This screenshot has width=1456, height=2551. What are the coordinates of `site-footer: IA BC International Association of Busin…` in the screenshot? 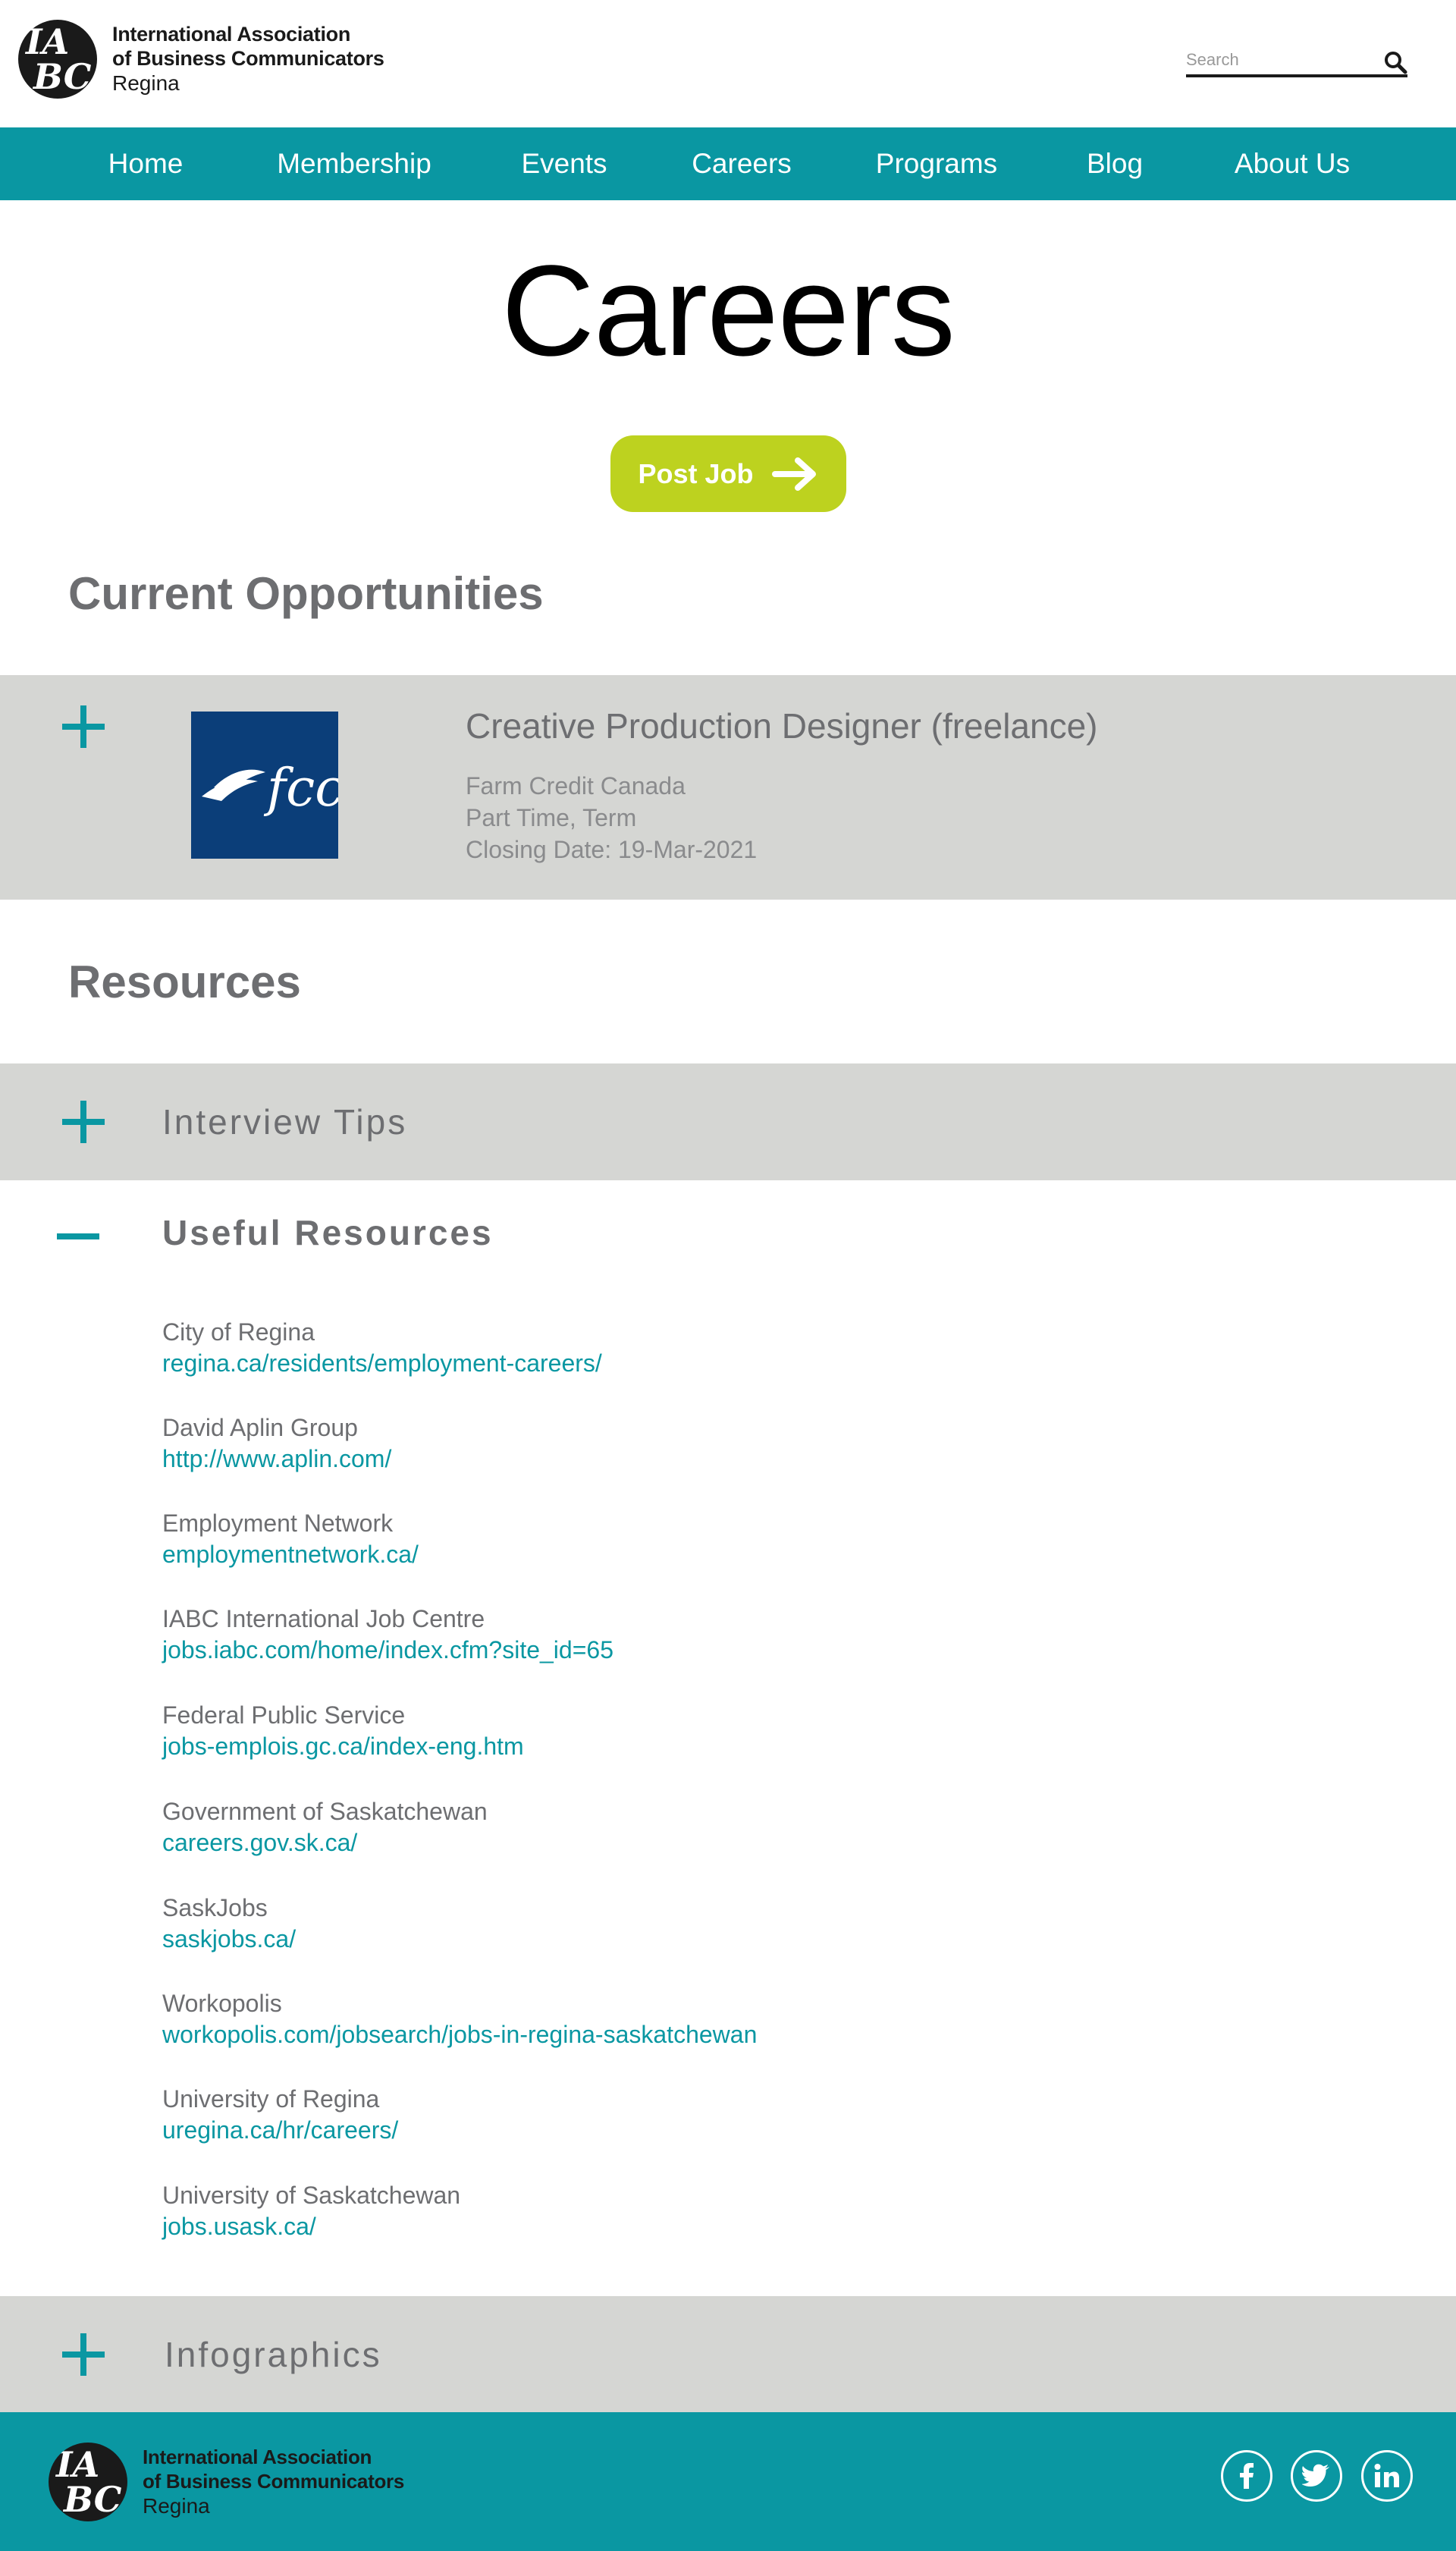 It's located at (728, 2481).